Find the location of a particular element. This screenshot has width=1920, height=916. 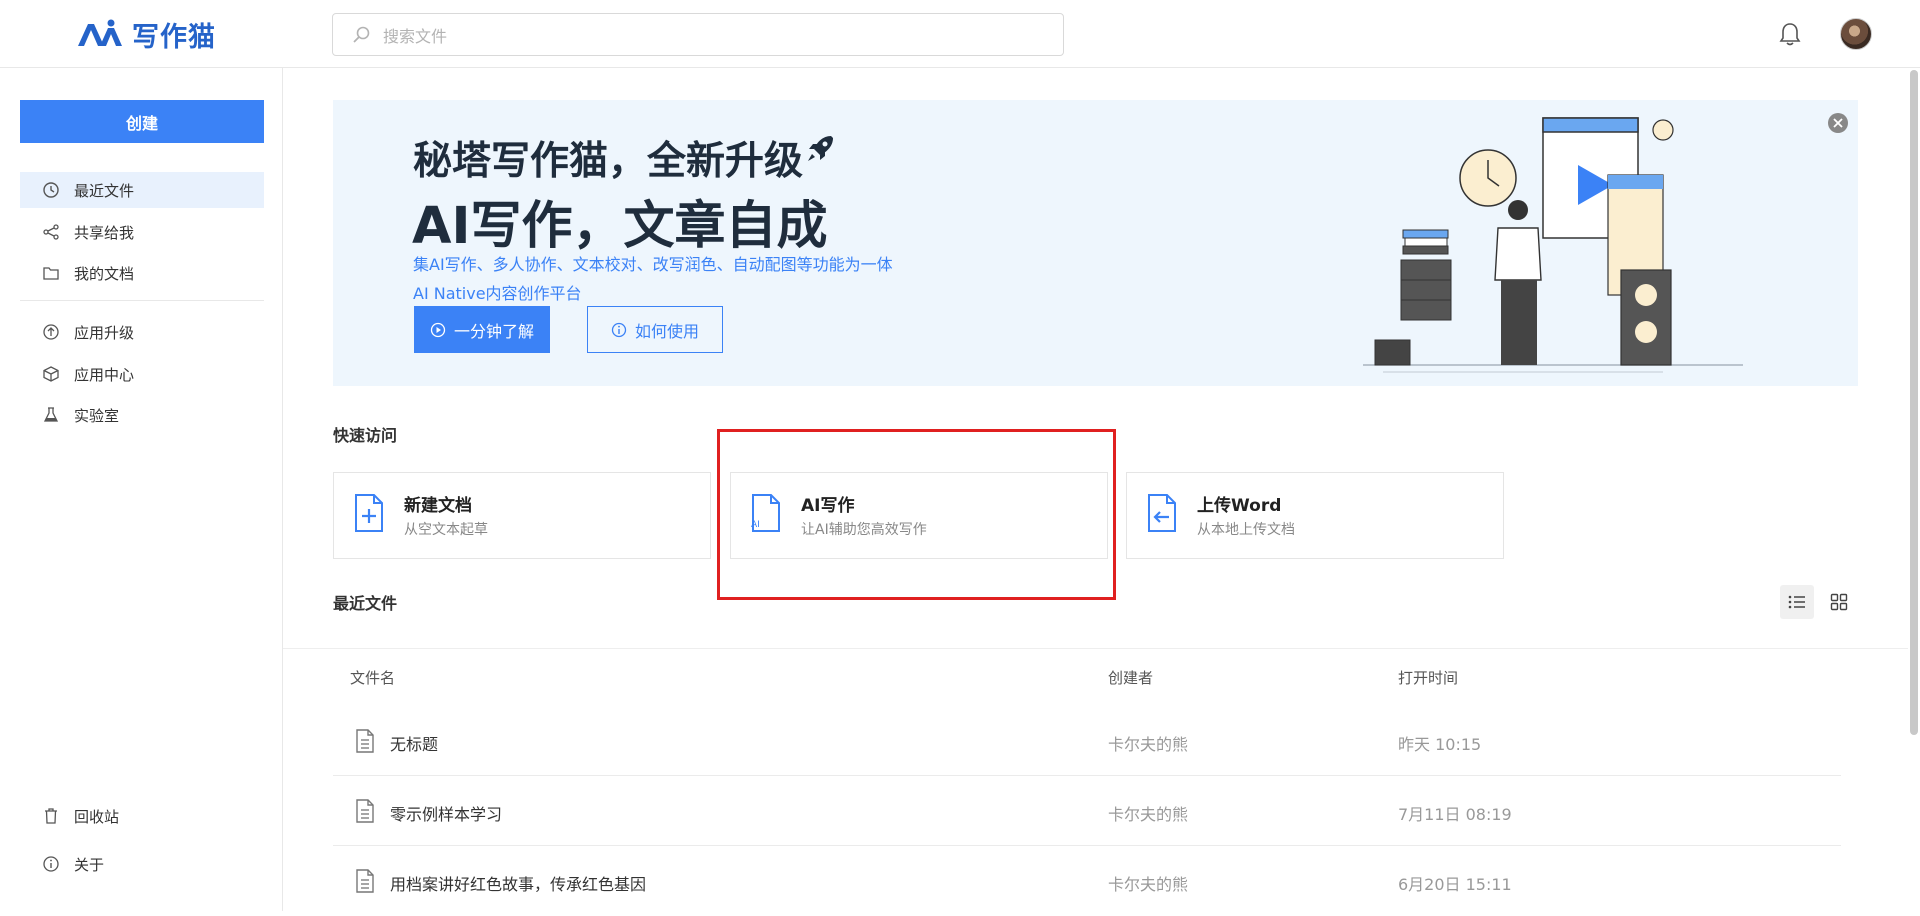

sidebar: 创建 最近文件 共享给我 我的文档 应用升级 应用中心 实验室 回收站 关于 is located at coordinates (141, 489).